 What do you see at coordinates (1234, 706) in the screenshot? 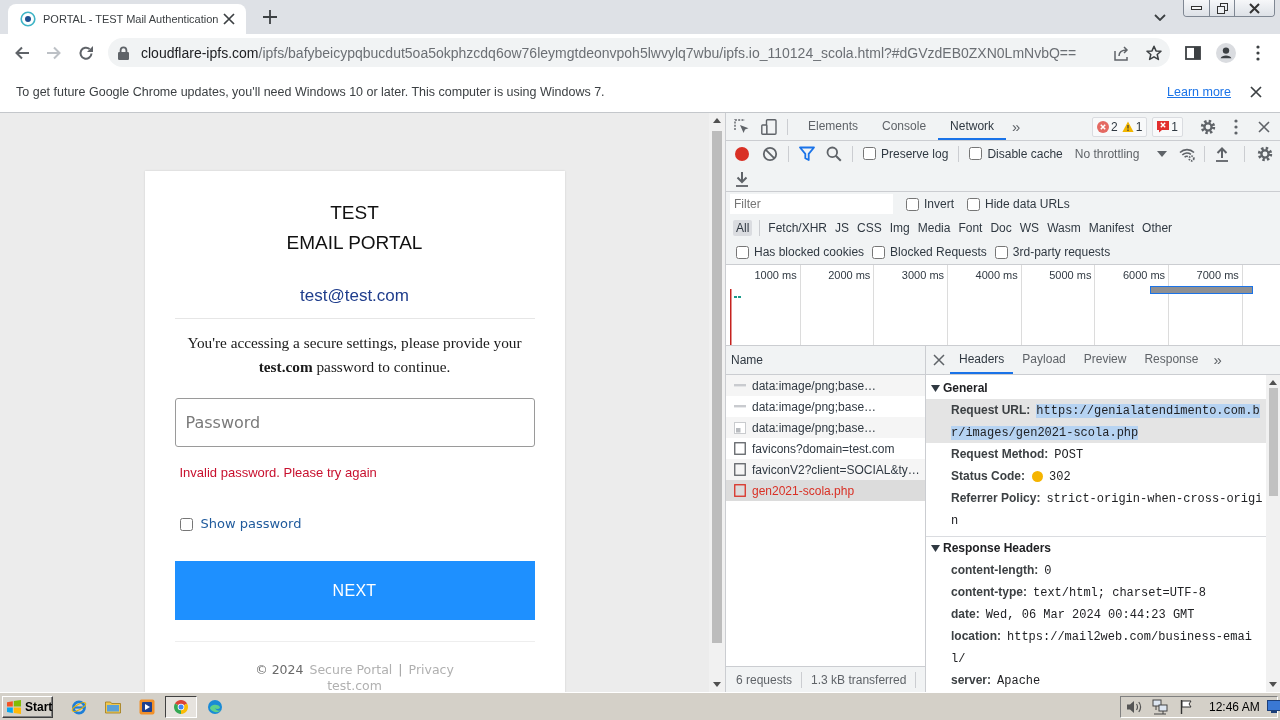
I see `clock-text: 12:46 AM` at bounding box center [1234, 706].